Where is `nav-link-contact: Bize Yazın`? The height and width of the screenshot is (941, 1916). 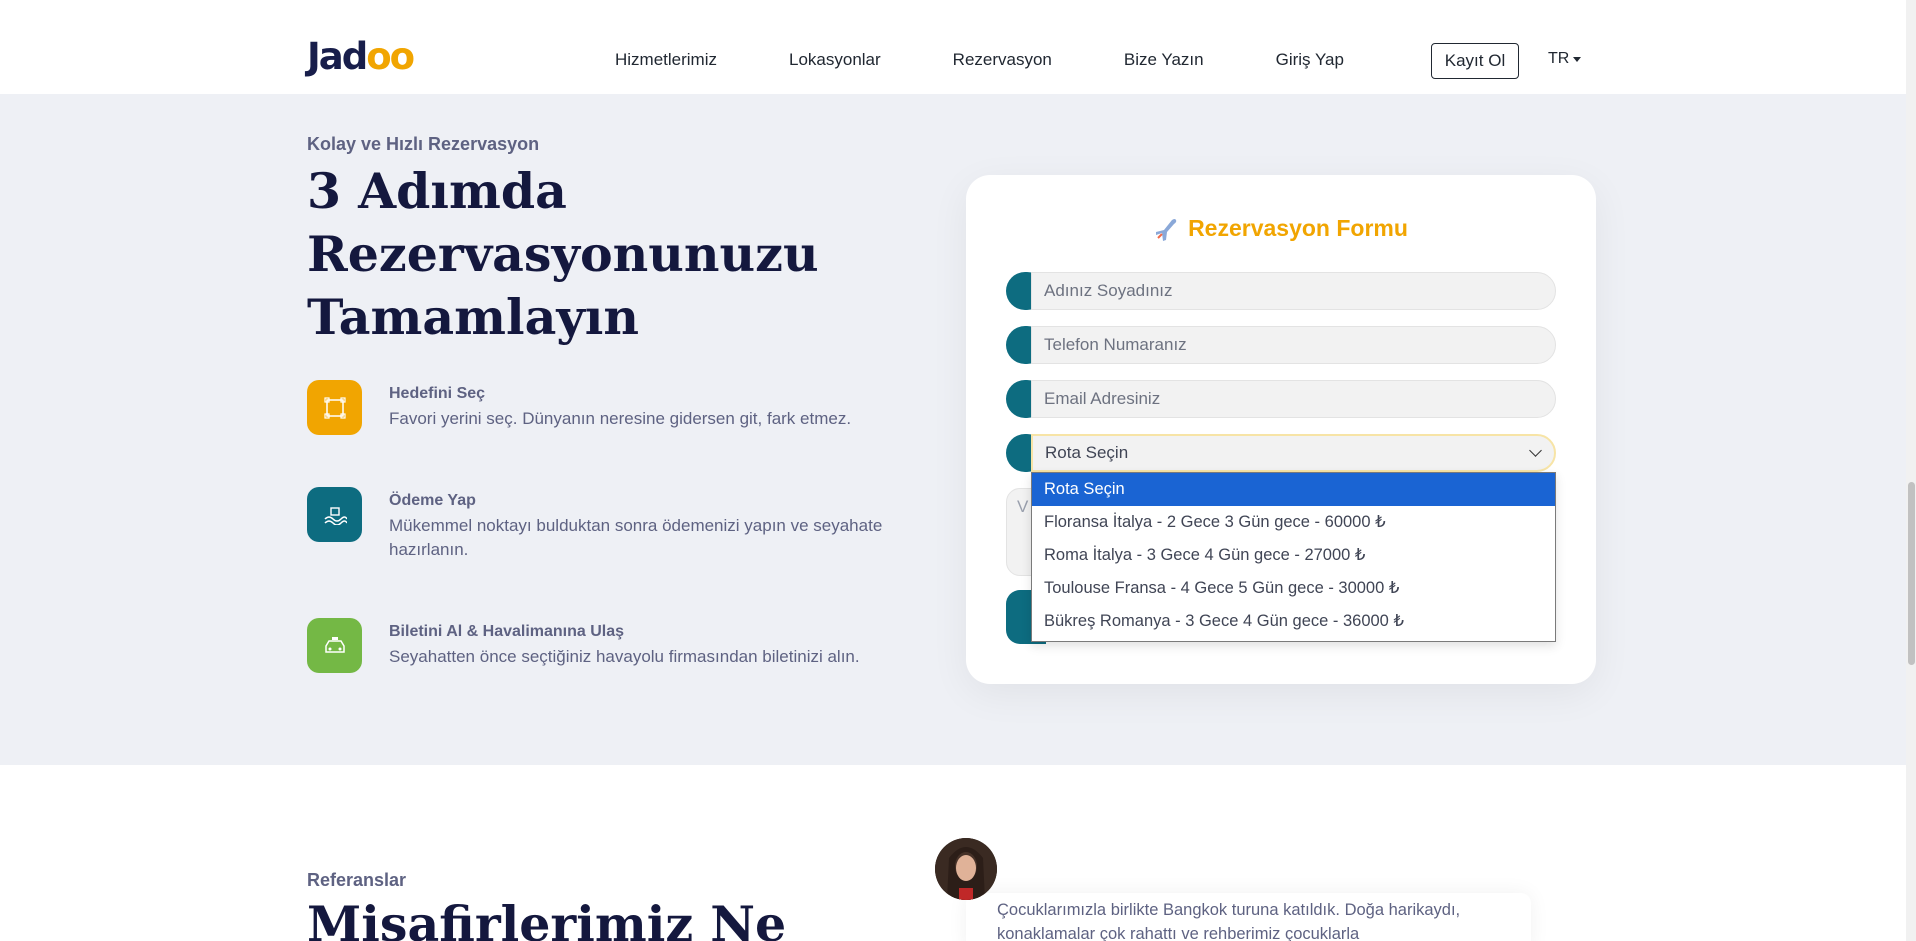
nav-link-contact: Bize Yazın is located at coordinates (1164, 60).